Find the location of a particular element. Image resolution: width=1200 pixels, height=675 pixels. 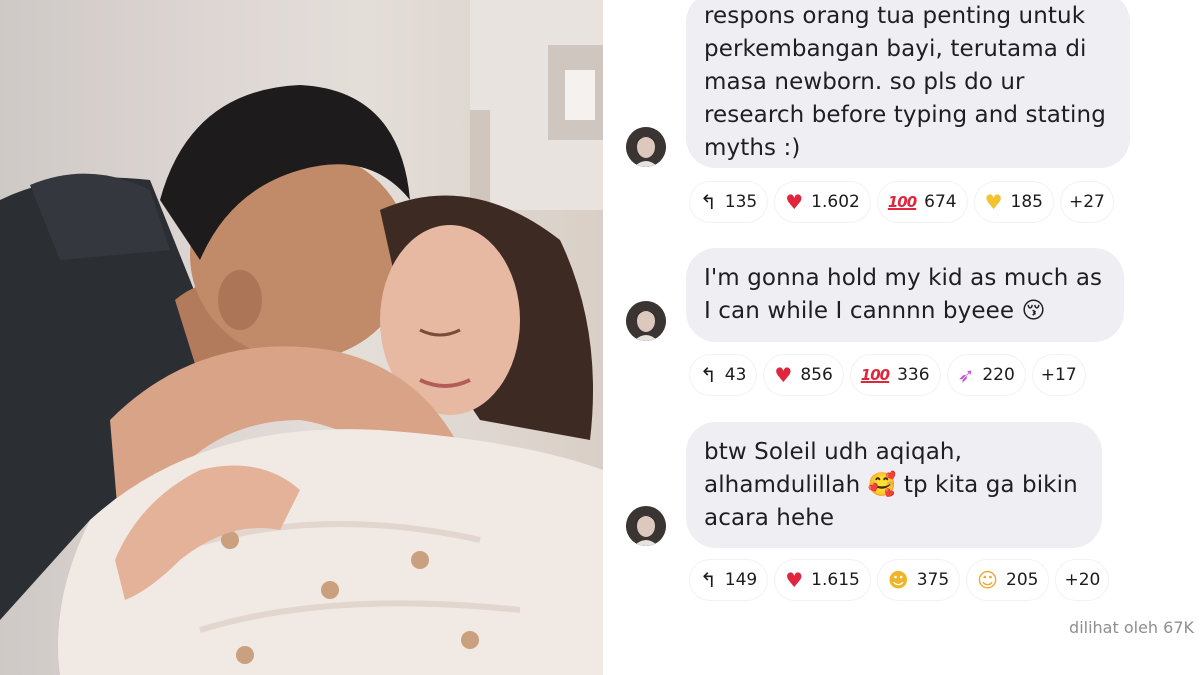

yellow-heart-icon: ♥ is located at coordinates (993, 202).